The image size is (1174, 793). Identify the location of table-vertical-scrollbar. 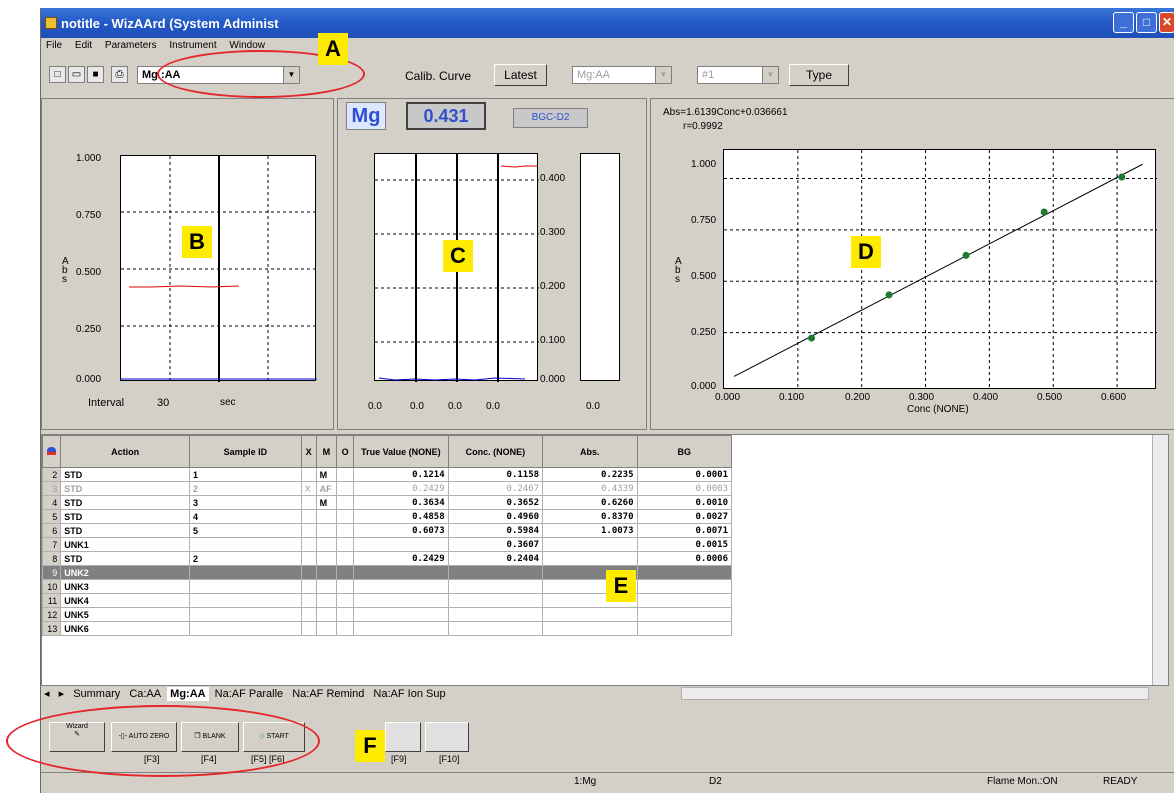
(1160, 560).